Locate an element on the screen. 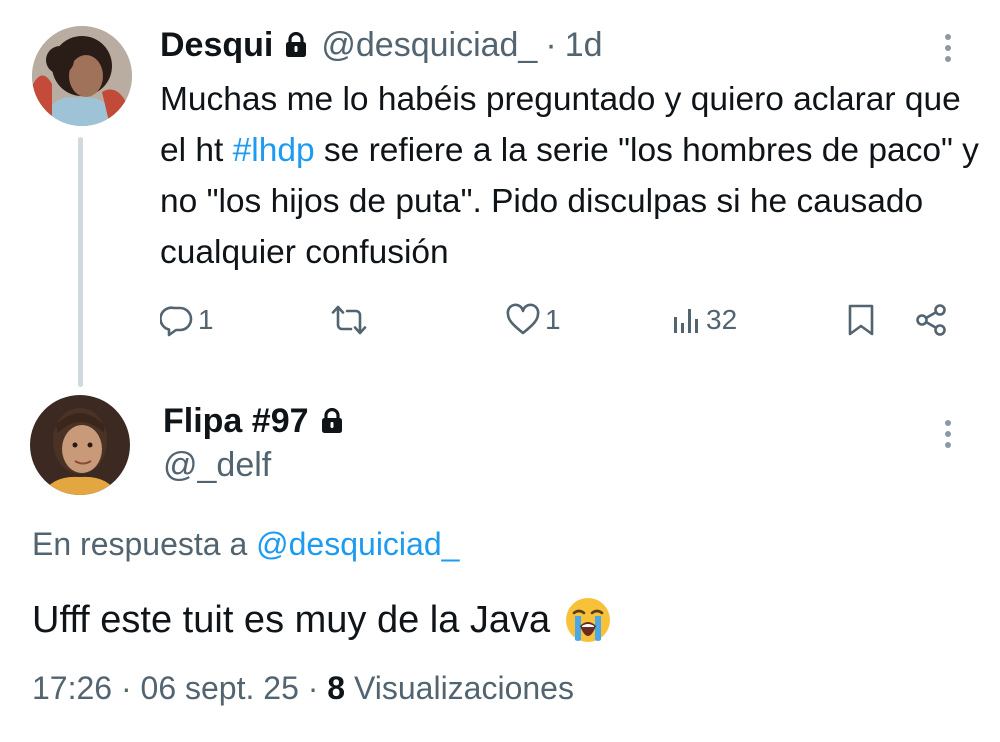  reply-icon is located at coordinates (177, 320).